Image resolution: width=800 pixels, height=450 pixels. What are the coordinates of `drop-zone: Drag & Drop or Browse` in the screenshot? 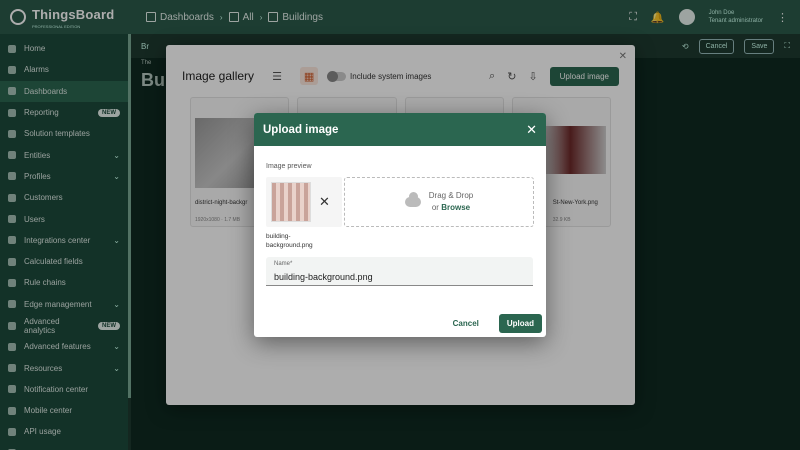 It's located at (439, 202).